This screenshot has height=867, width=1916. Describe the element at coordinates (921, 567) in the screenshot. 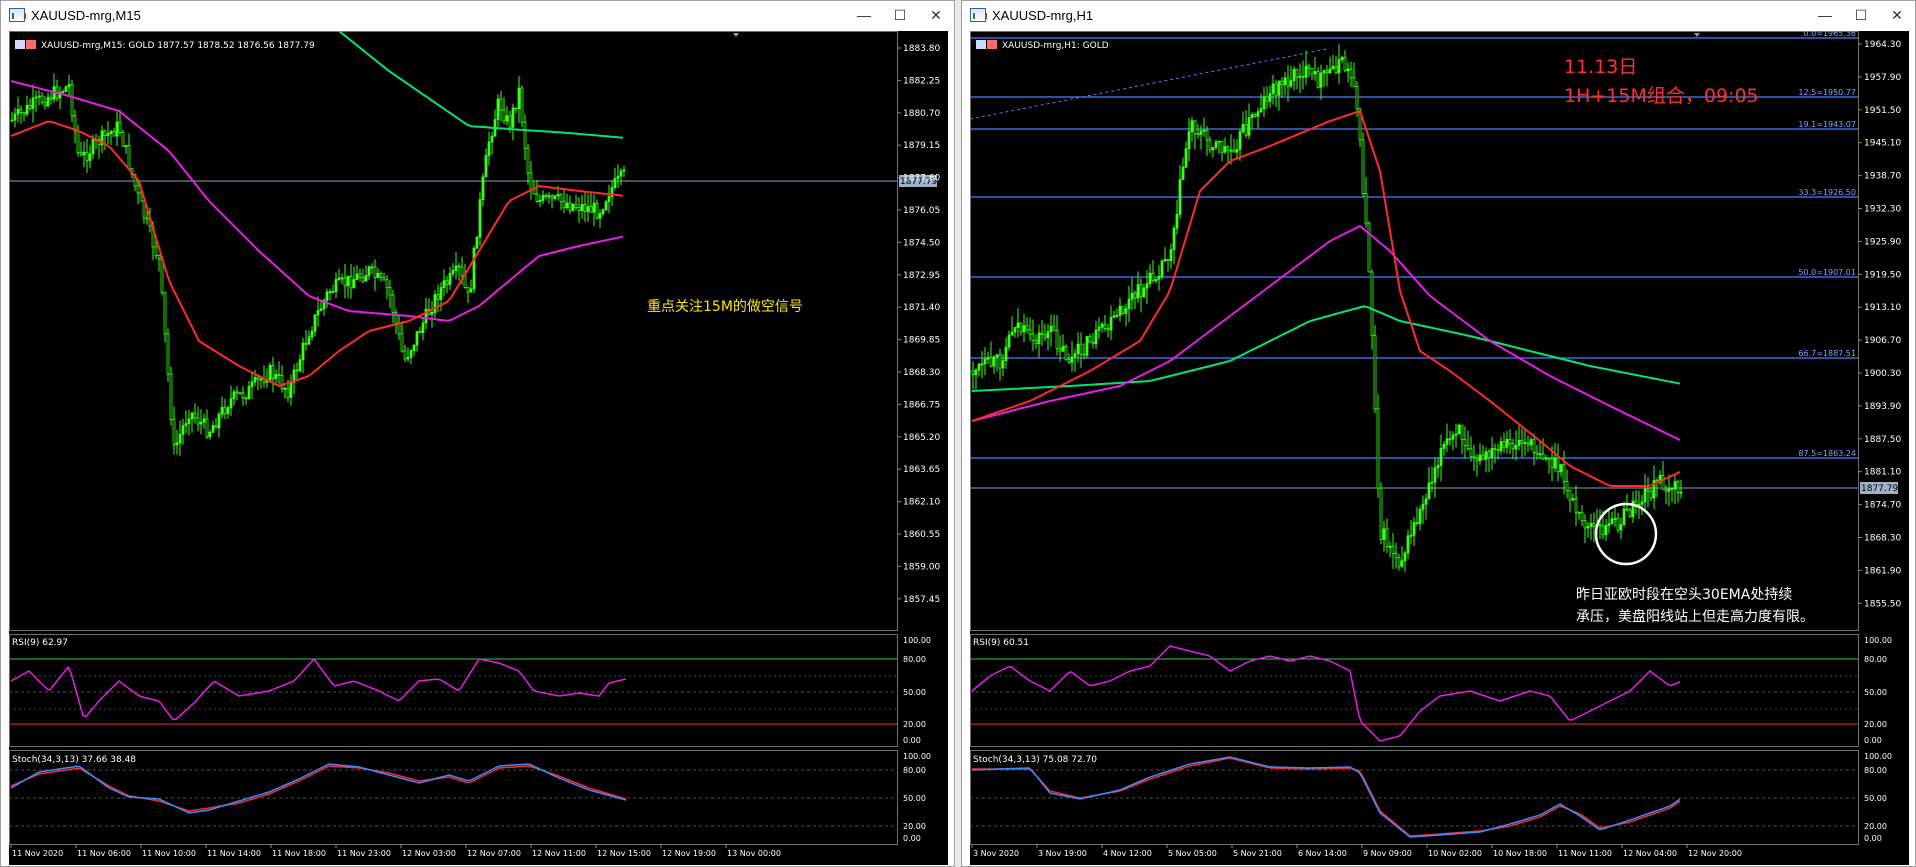

I see `price-tick-label: 1859.00` at that location.